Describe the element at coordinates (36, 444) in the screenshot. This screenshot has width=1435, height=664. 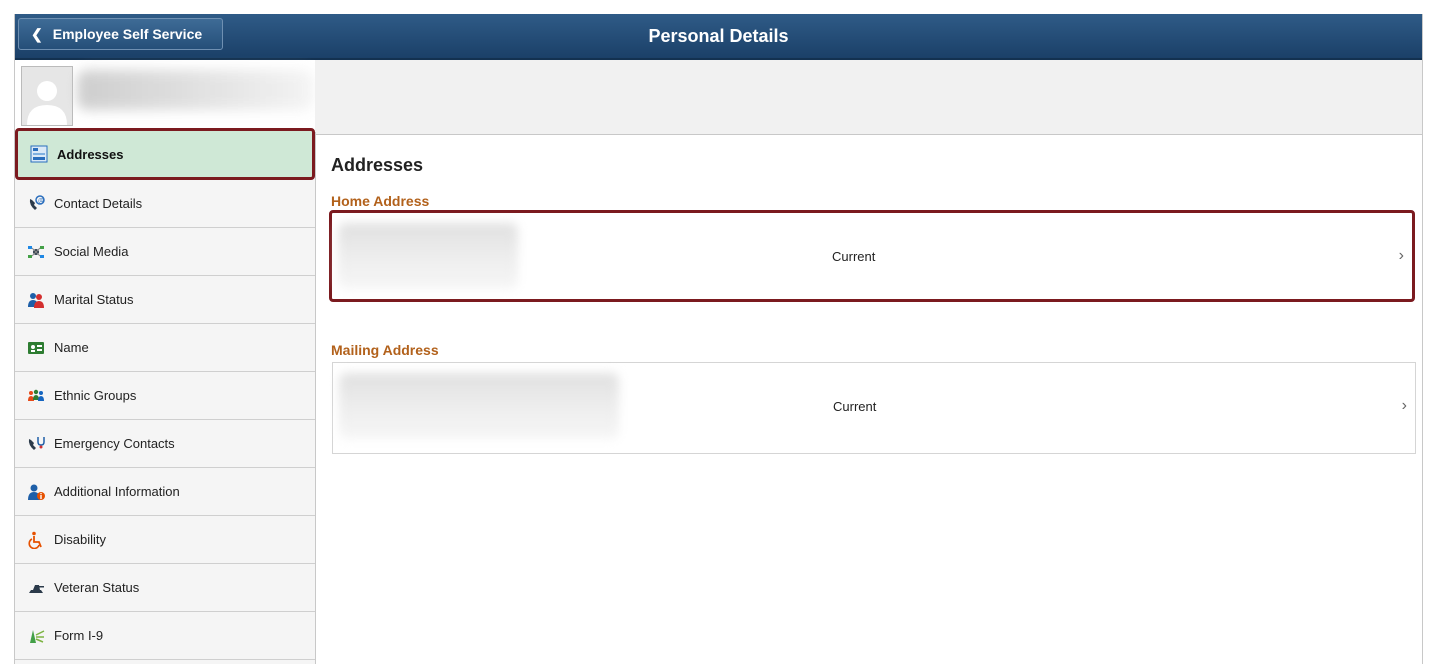
I see `emergency-contacts-icon` at that location.